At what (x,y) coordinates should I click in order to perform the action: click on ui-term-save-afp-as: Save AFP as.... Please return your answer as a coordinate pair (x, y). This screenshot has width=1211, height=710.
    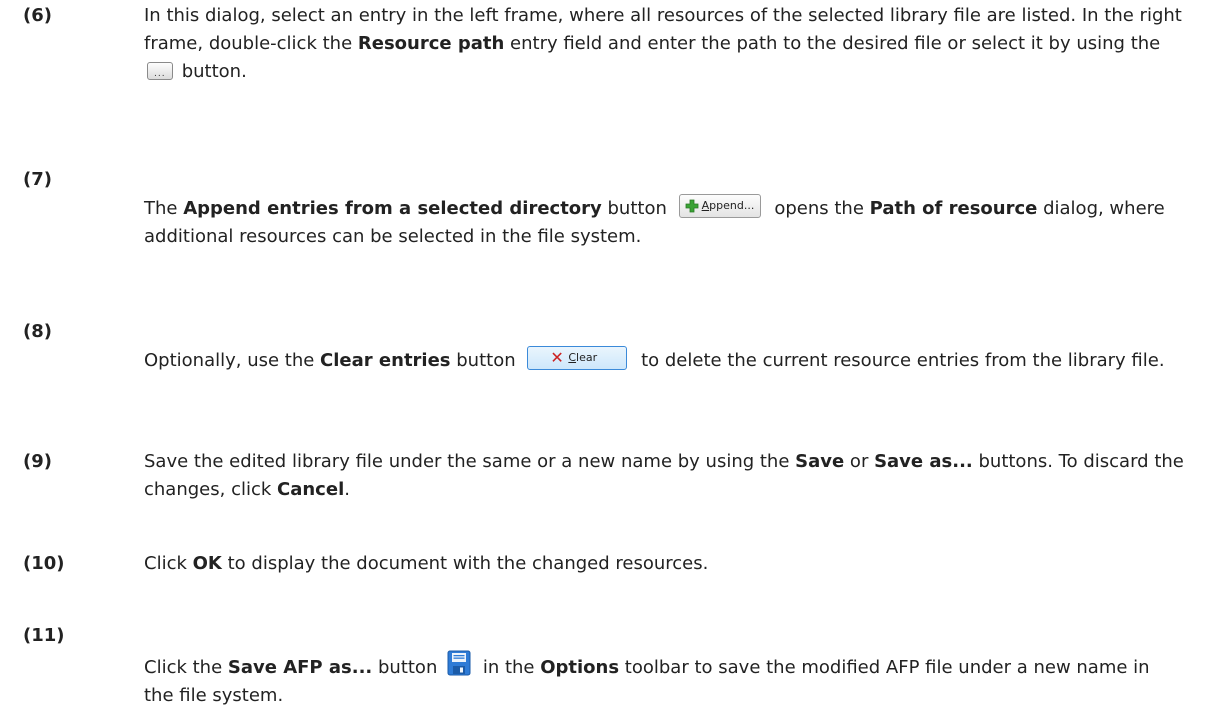
    Looking at the image, I should click on (300, 667).